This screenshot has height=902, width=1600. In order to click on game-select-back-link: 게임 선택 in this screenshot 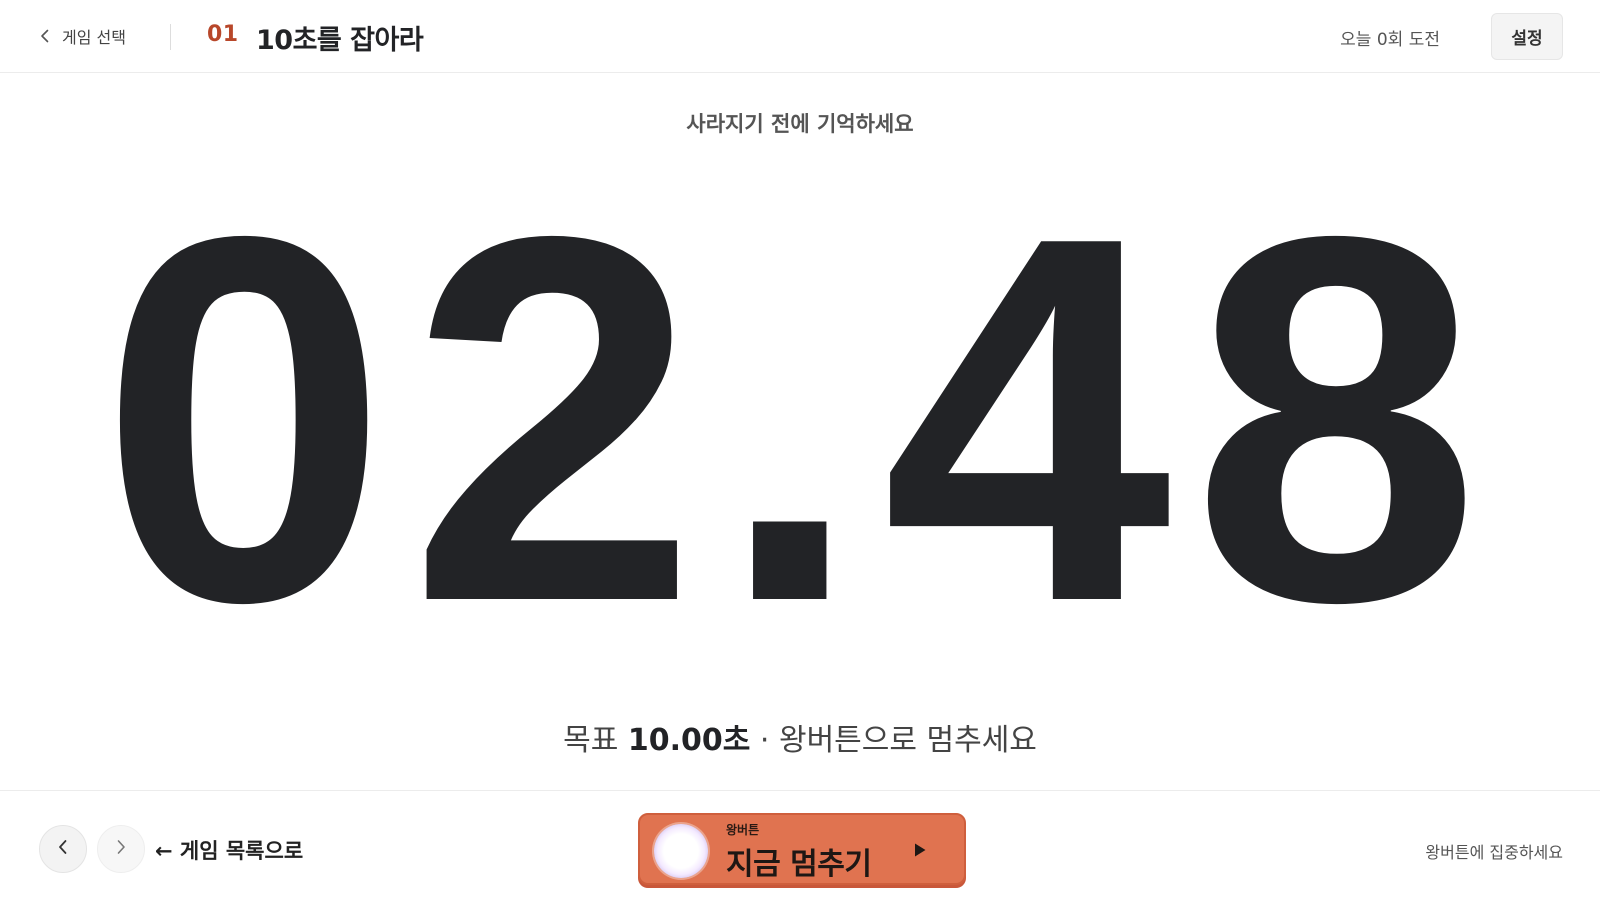, I will do `click(82, 36)`.